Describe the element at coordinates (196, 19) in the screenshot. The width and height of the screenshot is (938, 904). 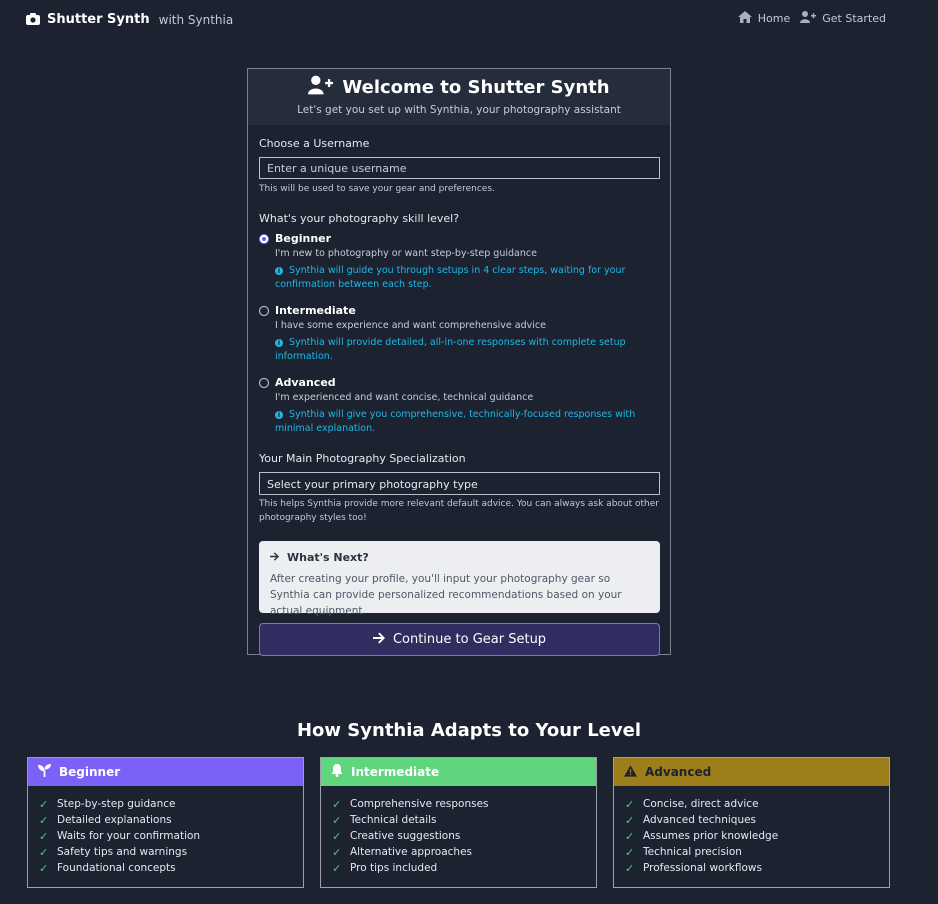
I see `brand-subtitle: with Synthia` at that location.